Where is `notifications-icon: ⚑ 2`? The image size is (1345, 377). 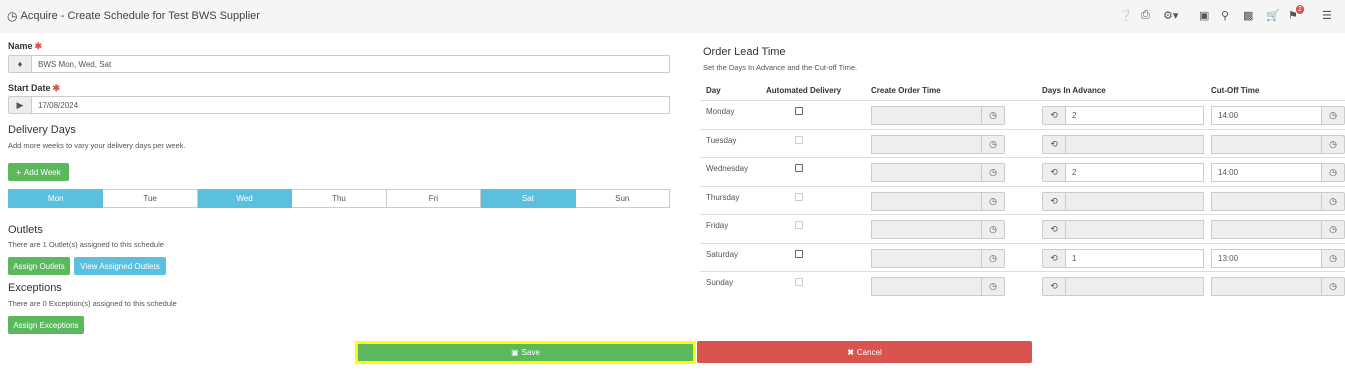 notifications-icon: ⚑ 2 is located at coordinates (1296, 13).